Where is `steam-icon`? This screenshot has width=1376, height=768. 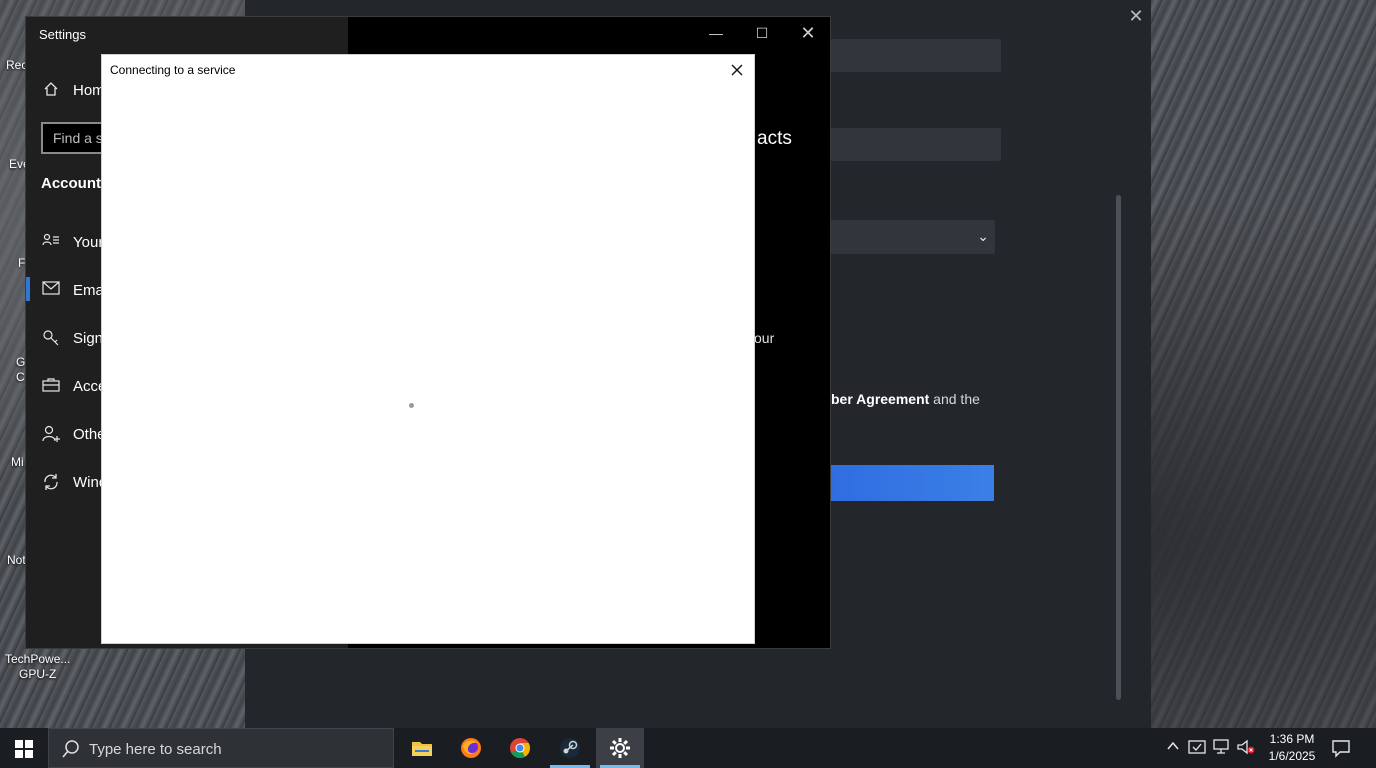
steam-icon is located at coordinates (570, 748).